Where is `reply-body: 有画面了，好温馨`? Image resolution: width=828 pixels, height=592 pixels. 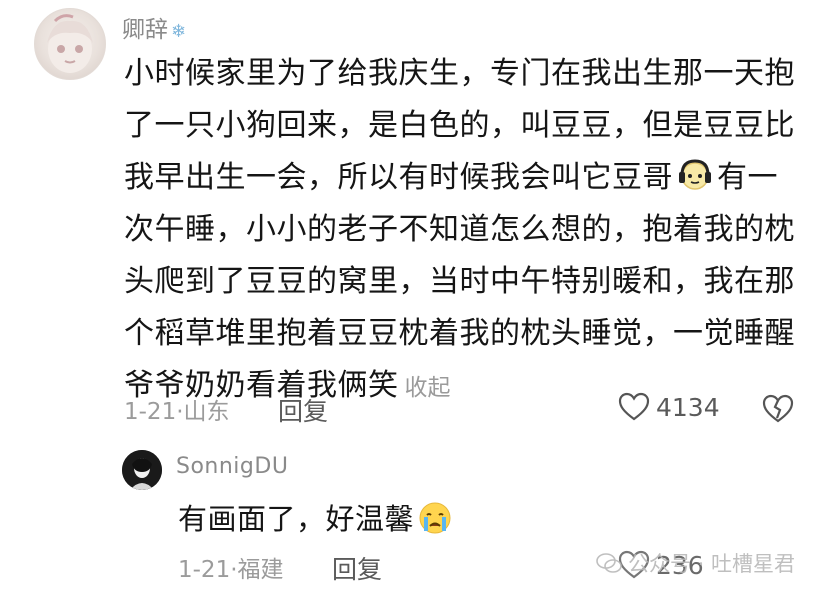
reply-body: 有画面了，好温馨 is located at coordinates (318, 517).